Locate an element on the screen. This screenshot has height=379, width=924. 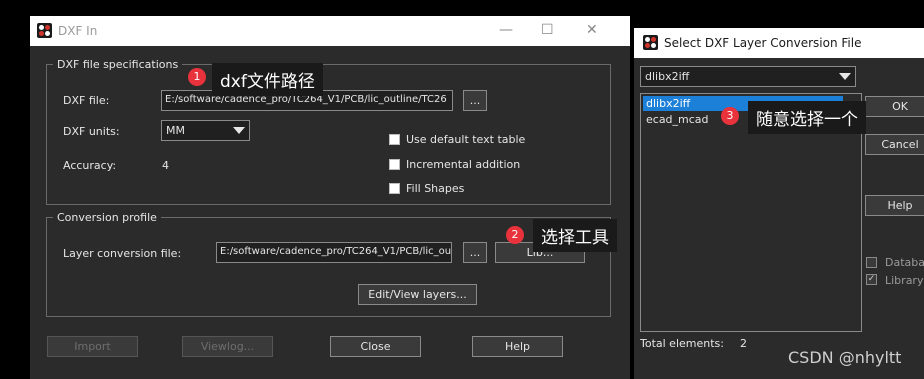
annotation-select-tool: 选择工具 is located at coordinates (575, 235).